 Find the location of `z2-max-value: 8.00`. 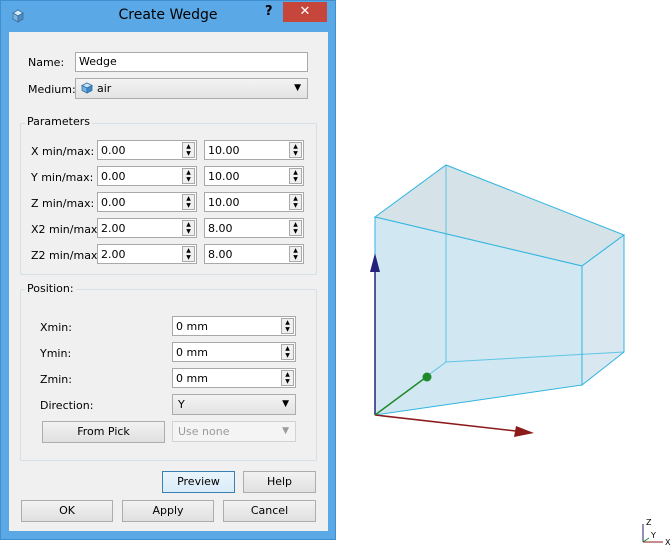

z2-max-value: 8.00 is located at coordinates (220, 254).